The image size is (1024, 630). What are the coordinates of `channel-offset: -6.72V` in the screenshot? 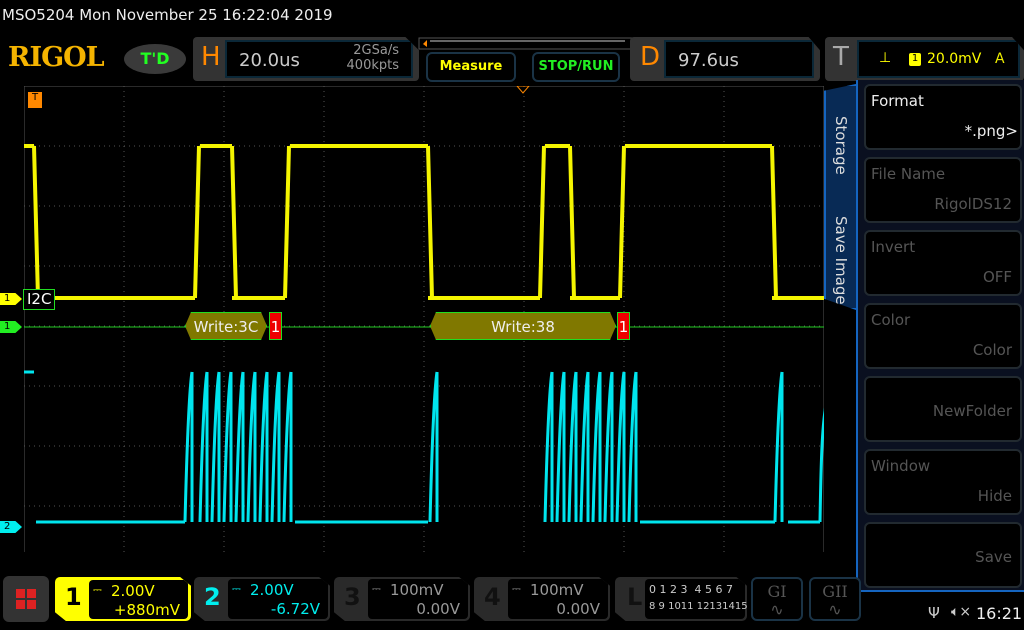 It's located at (295, 609).